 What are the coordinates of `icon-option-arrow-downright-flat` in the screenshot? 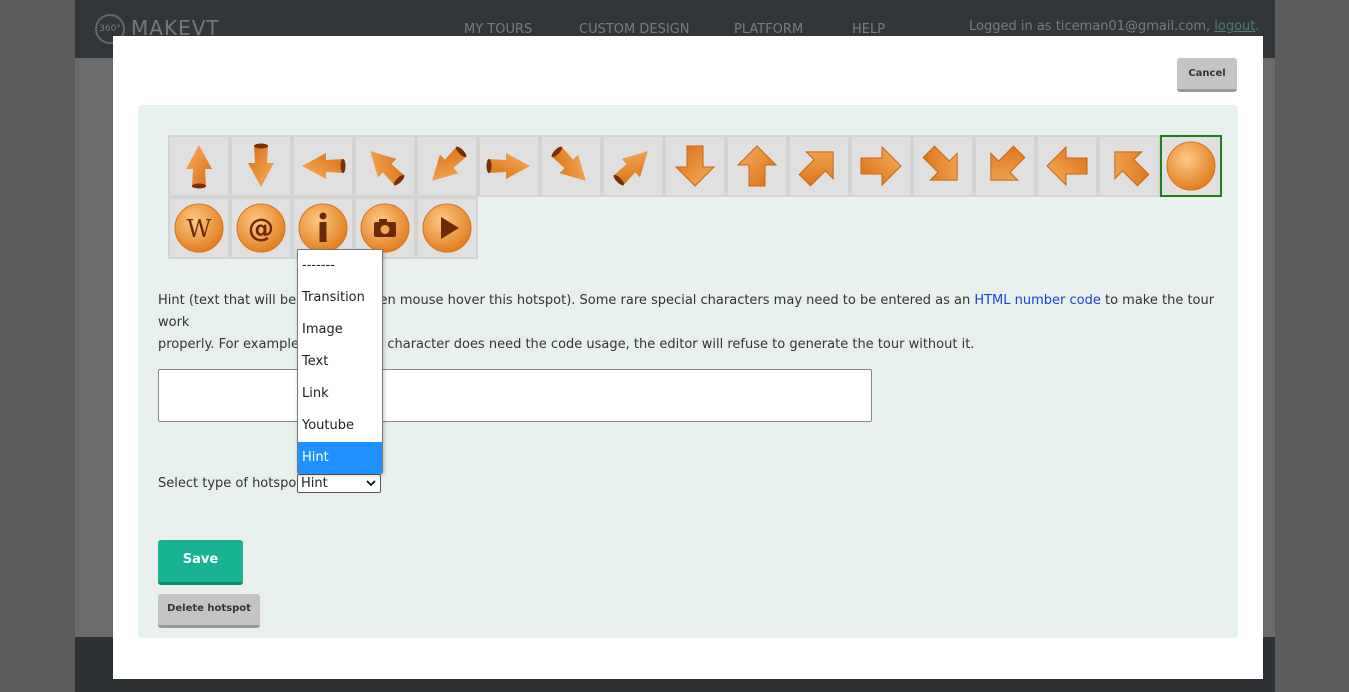 It's located at (943, 166).